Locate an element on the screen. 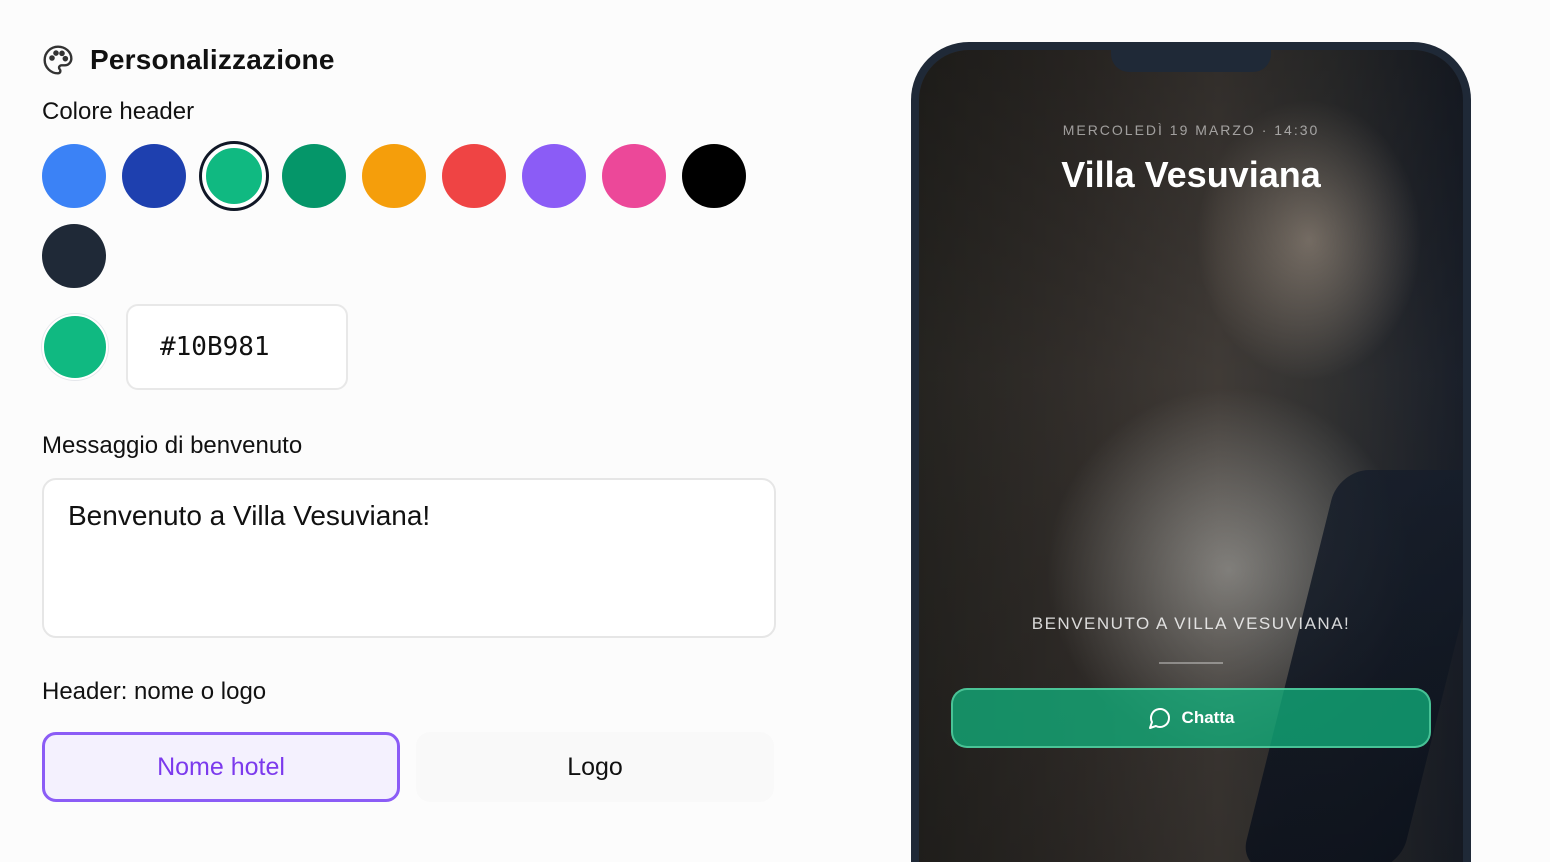 This screenshot has width=1550, height=862. color-preview-dot is located at coordinates (75, 347).